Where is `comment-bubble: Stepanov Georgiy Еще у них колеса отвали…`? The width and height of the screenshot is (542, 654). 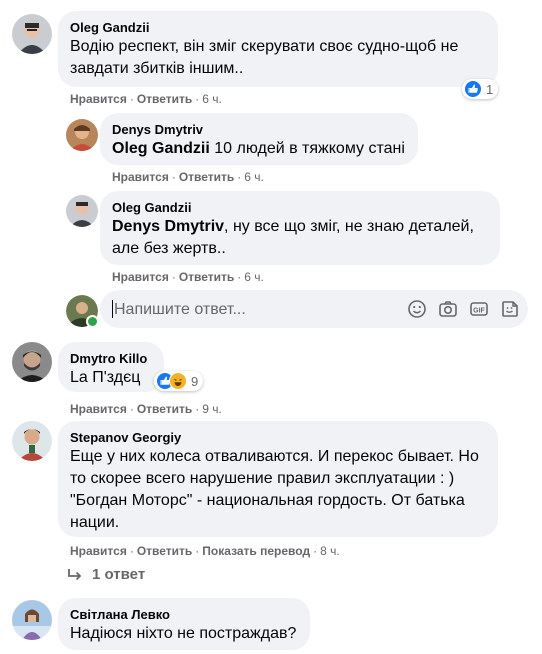 comment-bubble: Stepanov Georgiy Еще у них колеса отвали… is located at coordinates (278, 479).